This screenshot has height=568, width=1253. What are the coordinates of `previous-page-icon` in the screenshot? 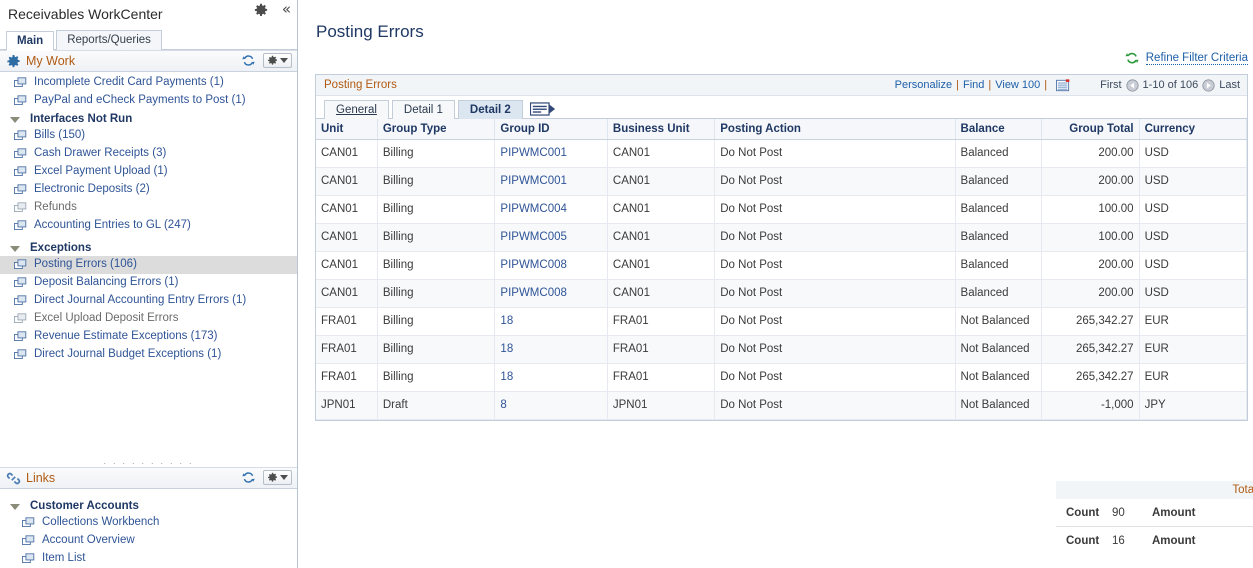 It's located at (1132, 85).